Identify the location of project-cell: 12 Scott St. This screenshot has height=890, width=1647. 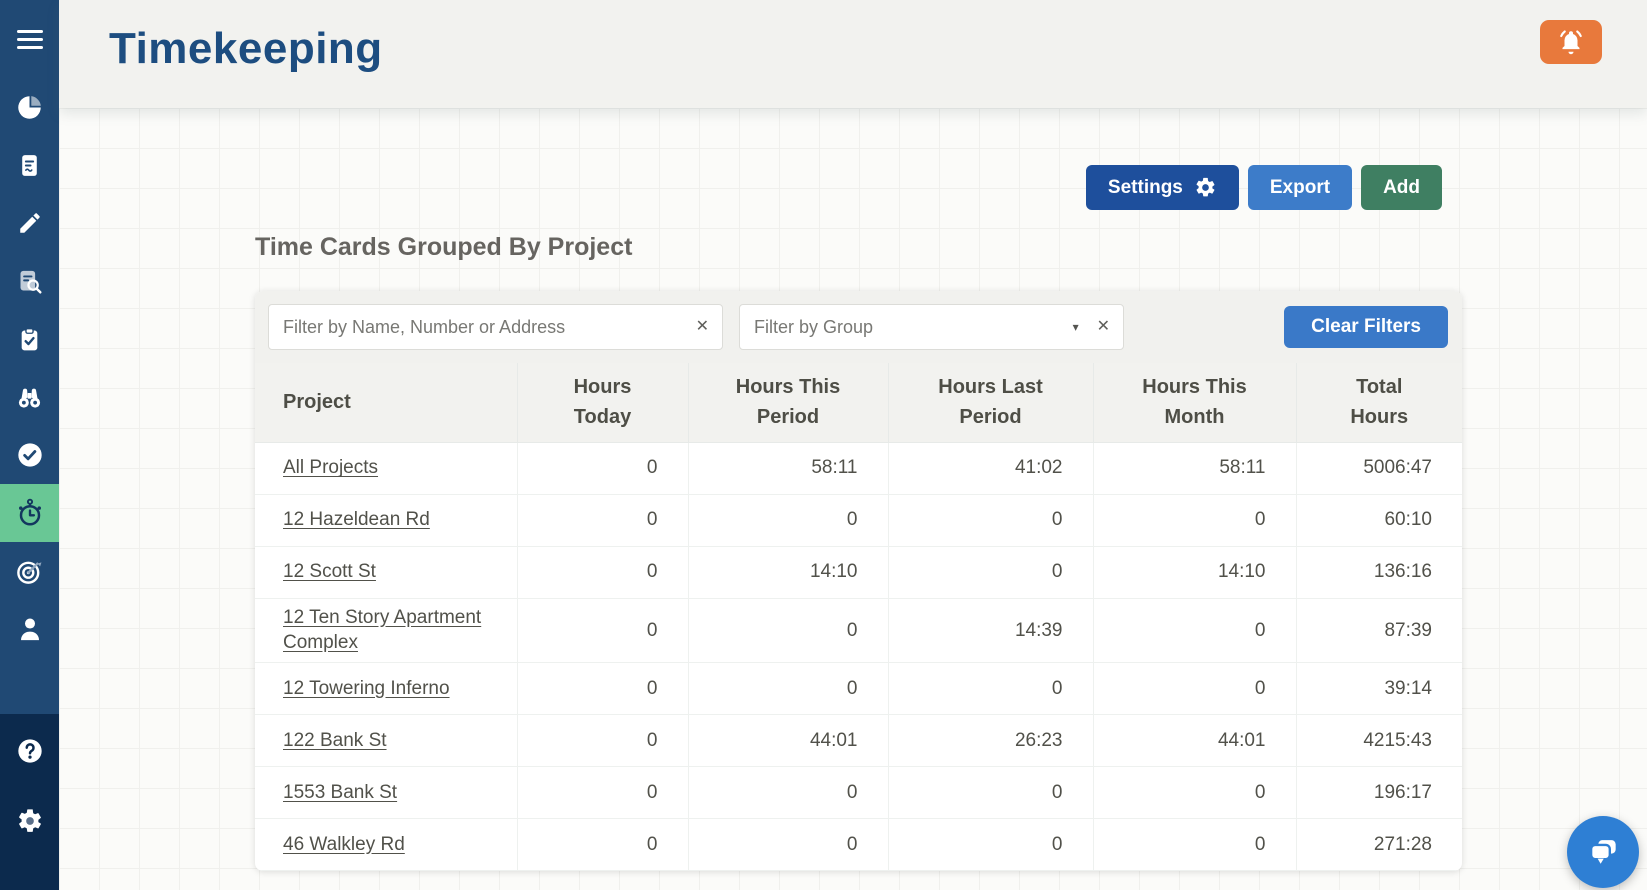
(386, 572).